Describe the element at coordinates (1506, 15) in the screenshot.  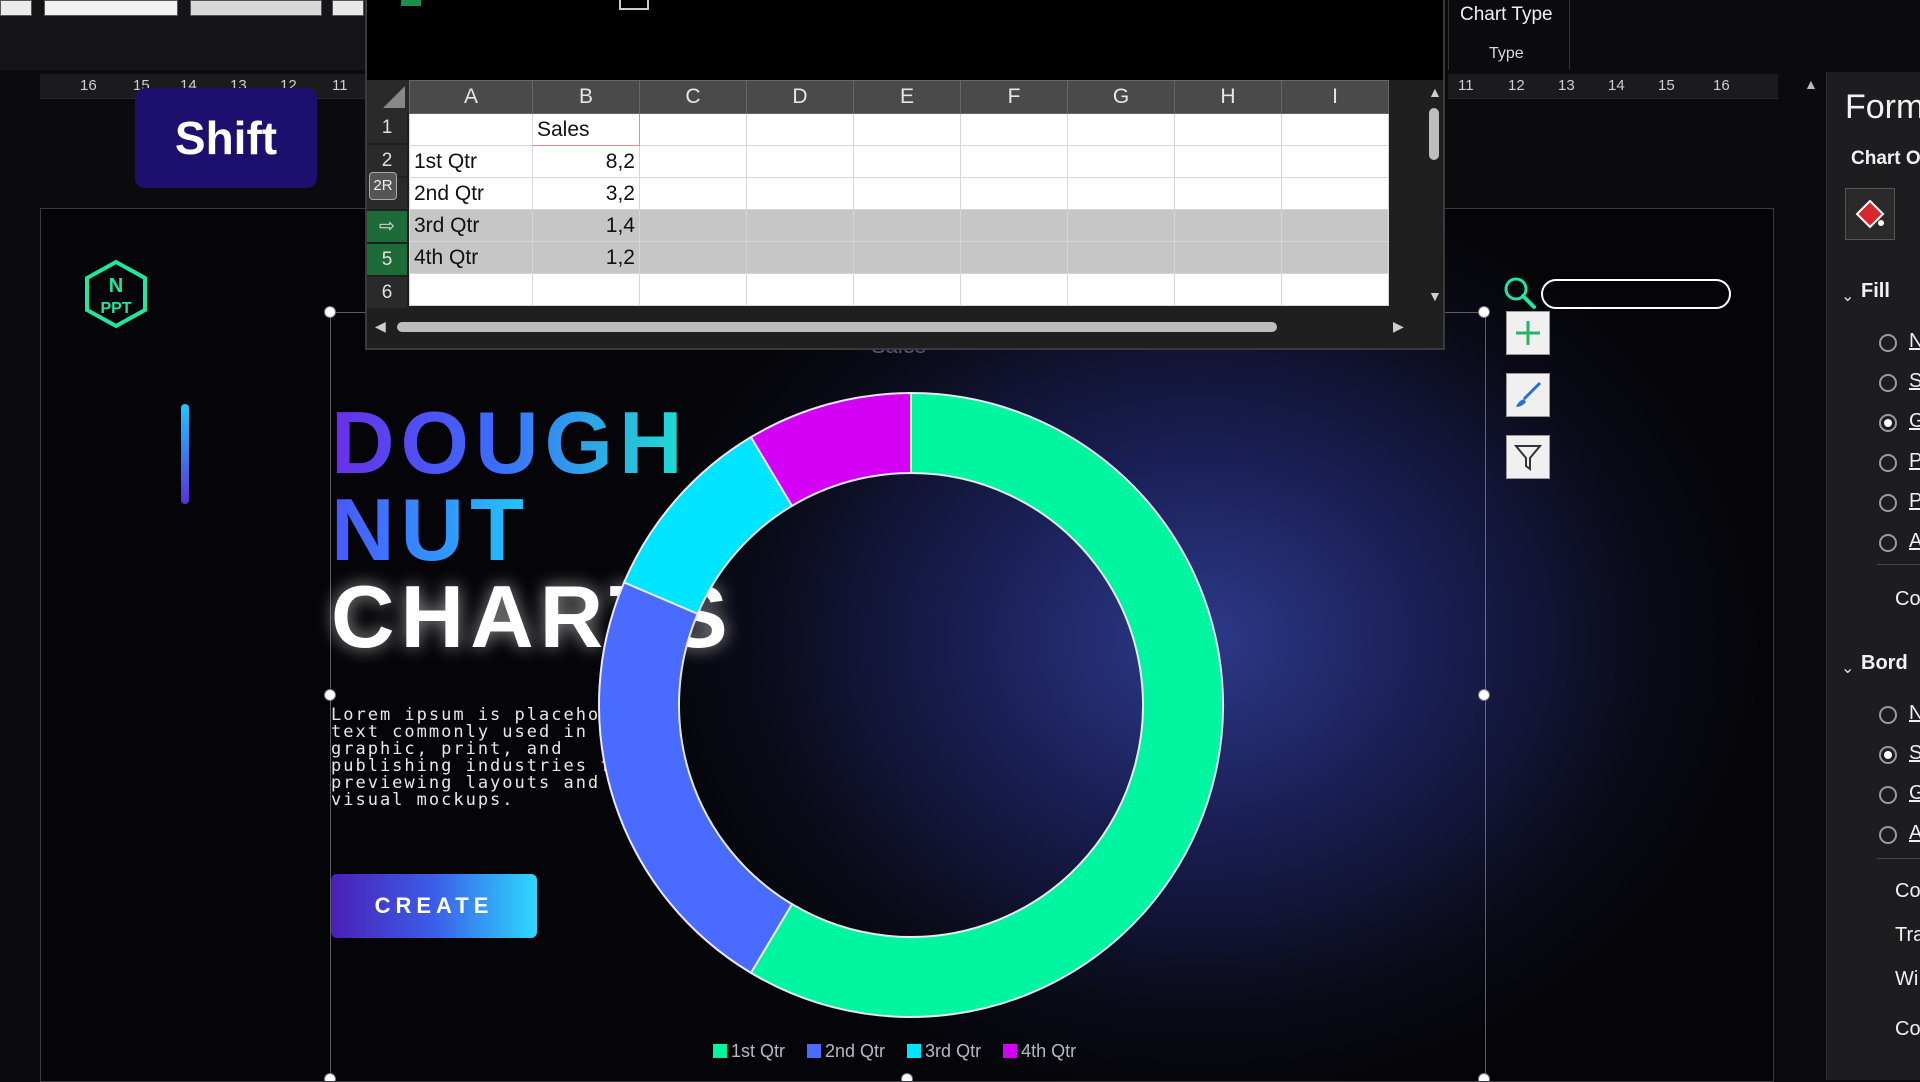
I see `change-chart-type-button: Chart Type` at that location.